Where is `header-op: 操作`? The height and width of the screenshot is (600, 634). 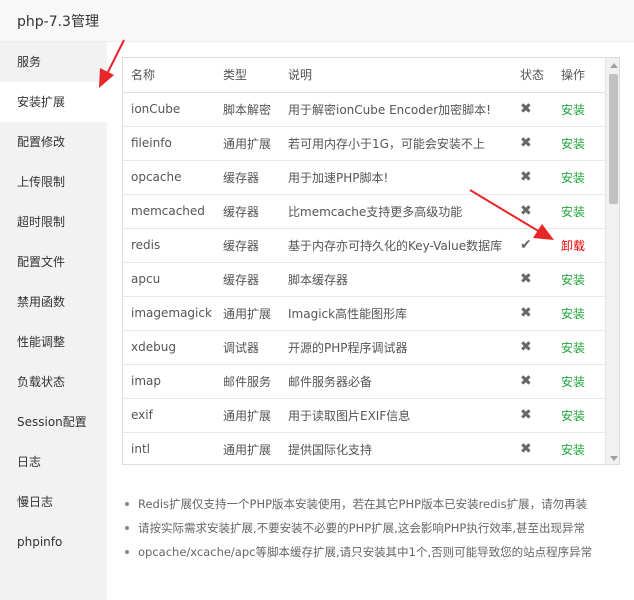 header-op: 操作 is located at coordinates (580, 75).